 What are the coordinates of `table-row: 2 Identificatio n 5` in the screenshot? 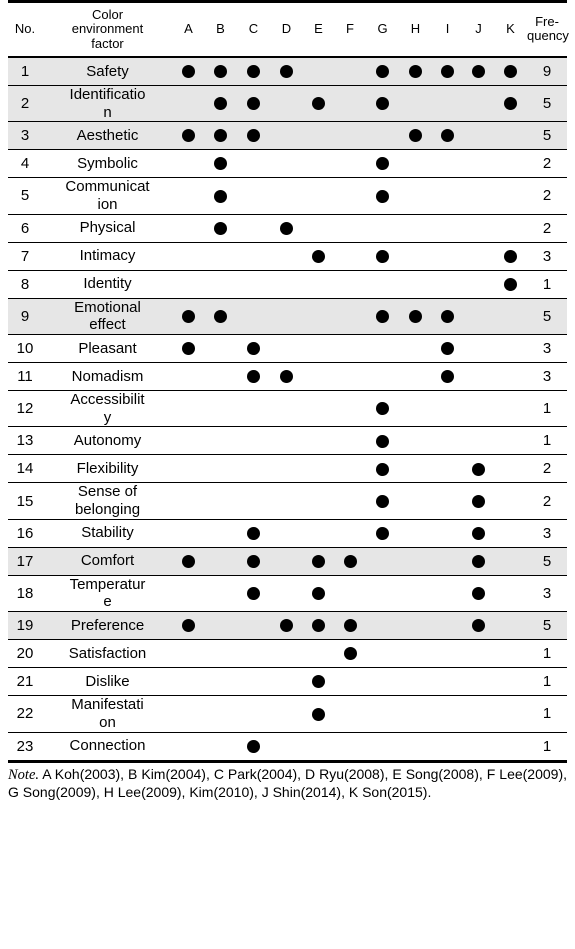 It's located at (287, 104).